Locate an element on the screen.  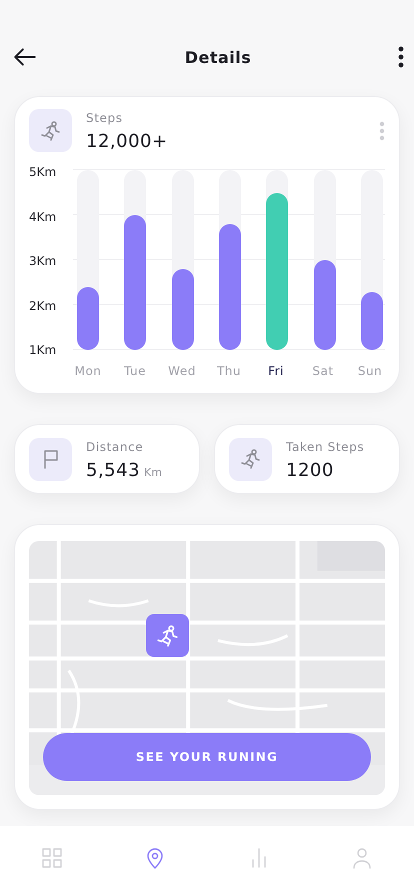
day-label: Sat is located at coordinates (323, 371).